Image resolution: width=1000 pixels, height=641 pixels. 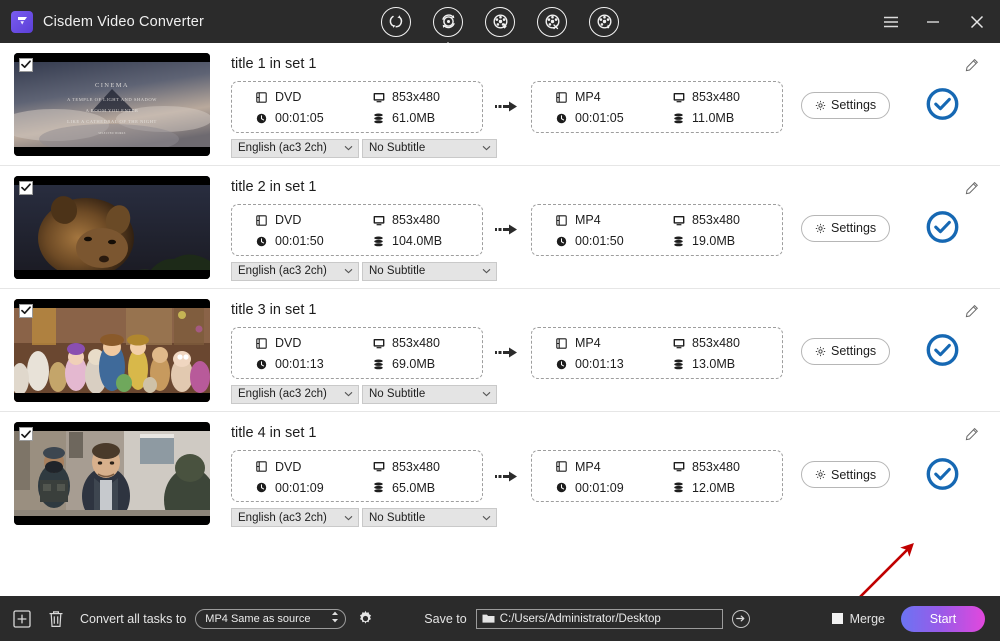 I want to click on target-duration: 00:01:50, so click(x=599, y=241).